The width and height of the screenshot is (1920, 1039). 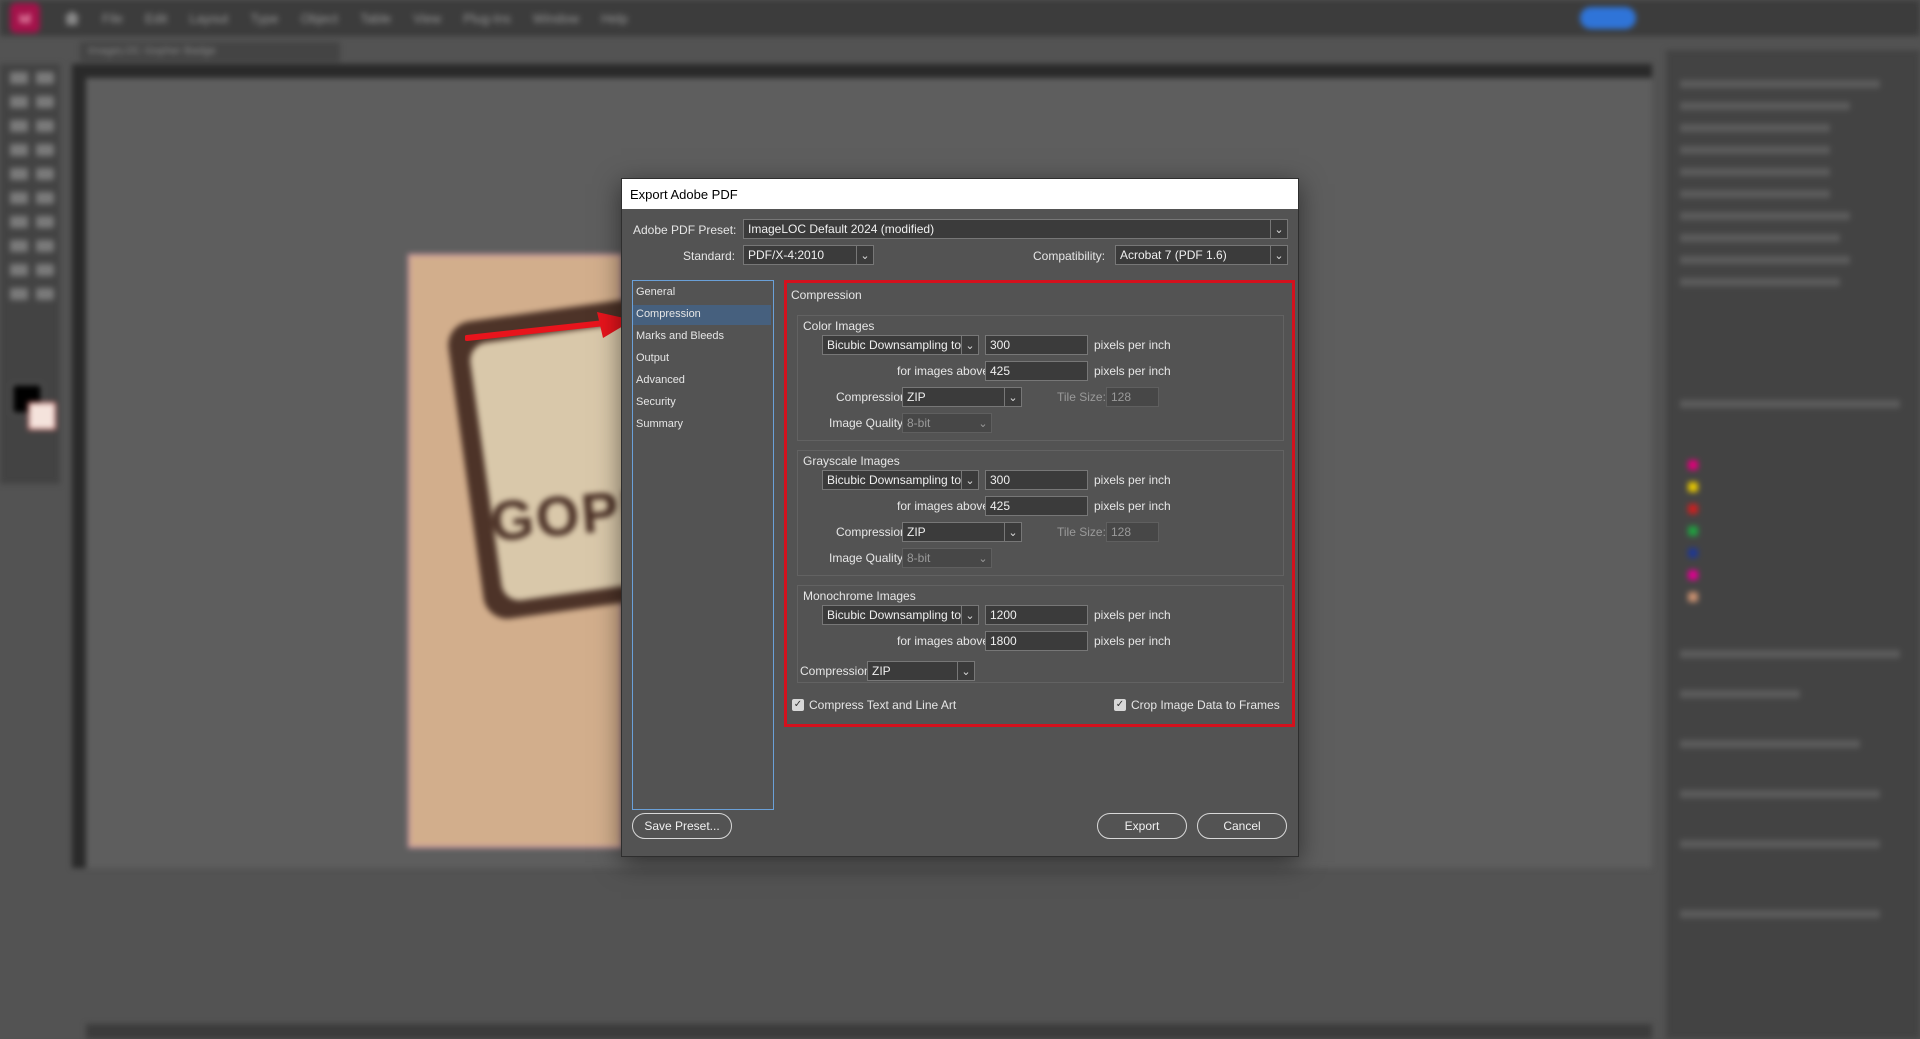 What do you see at coordinates (19, 294) in the screenshot?
I see `hand-tool-icon` at bounding box center [19, 294].